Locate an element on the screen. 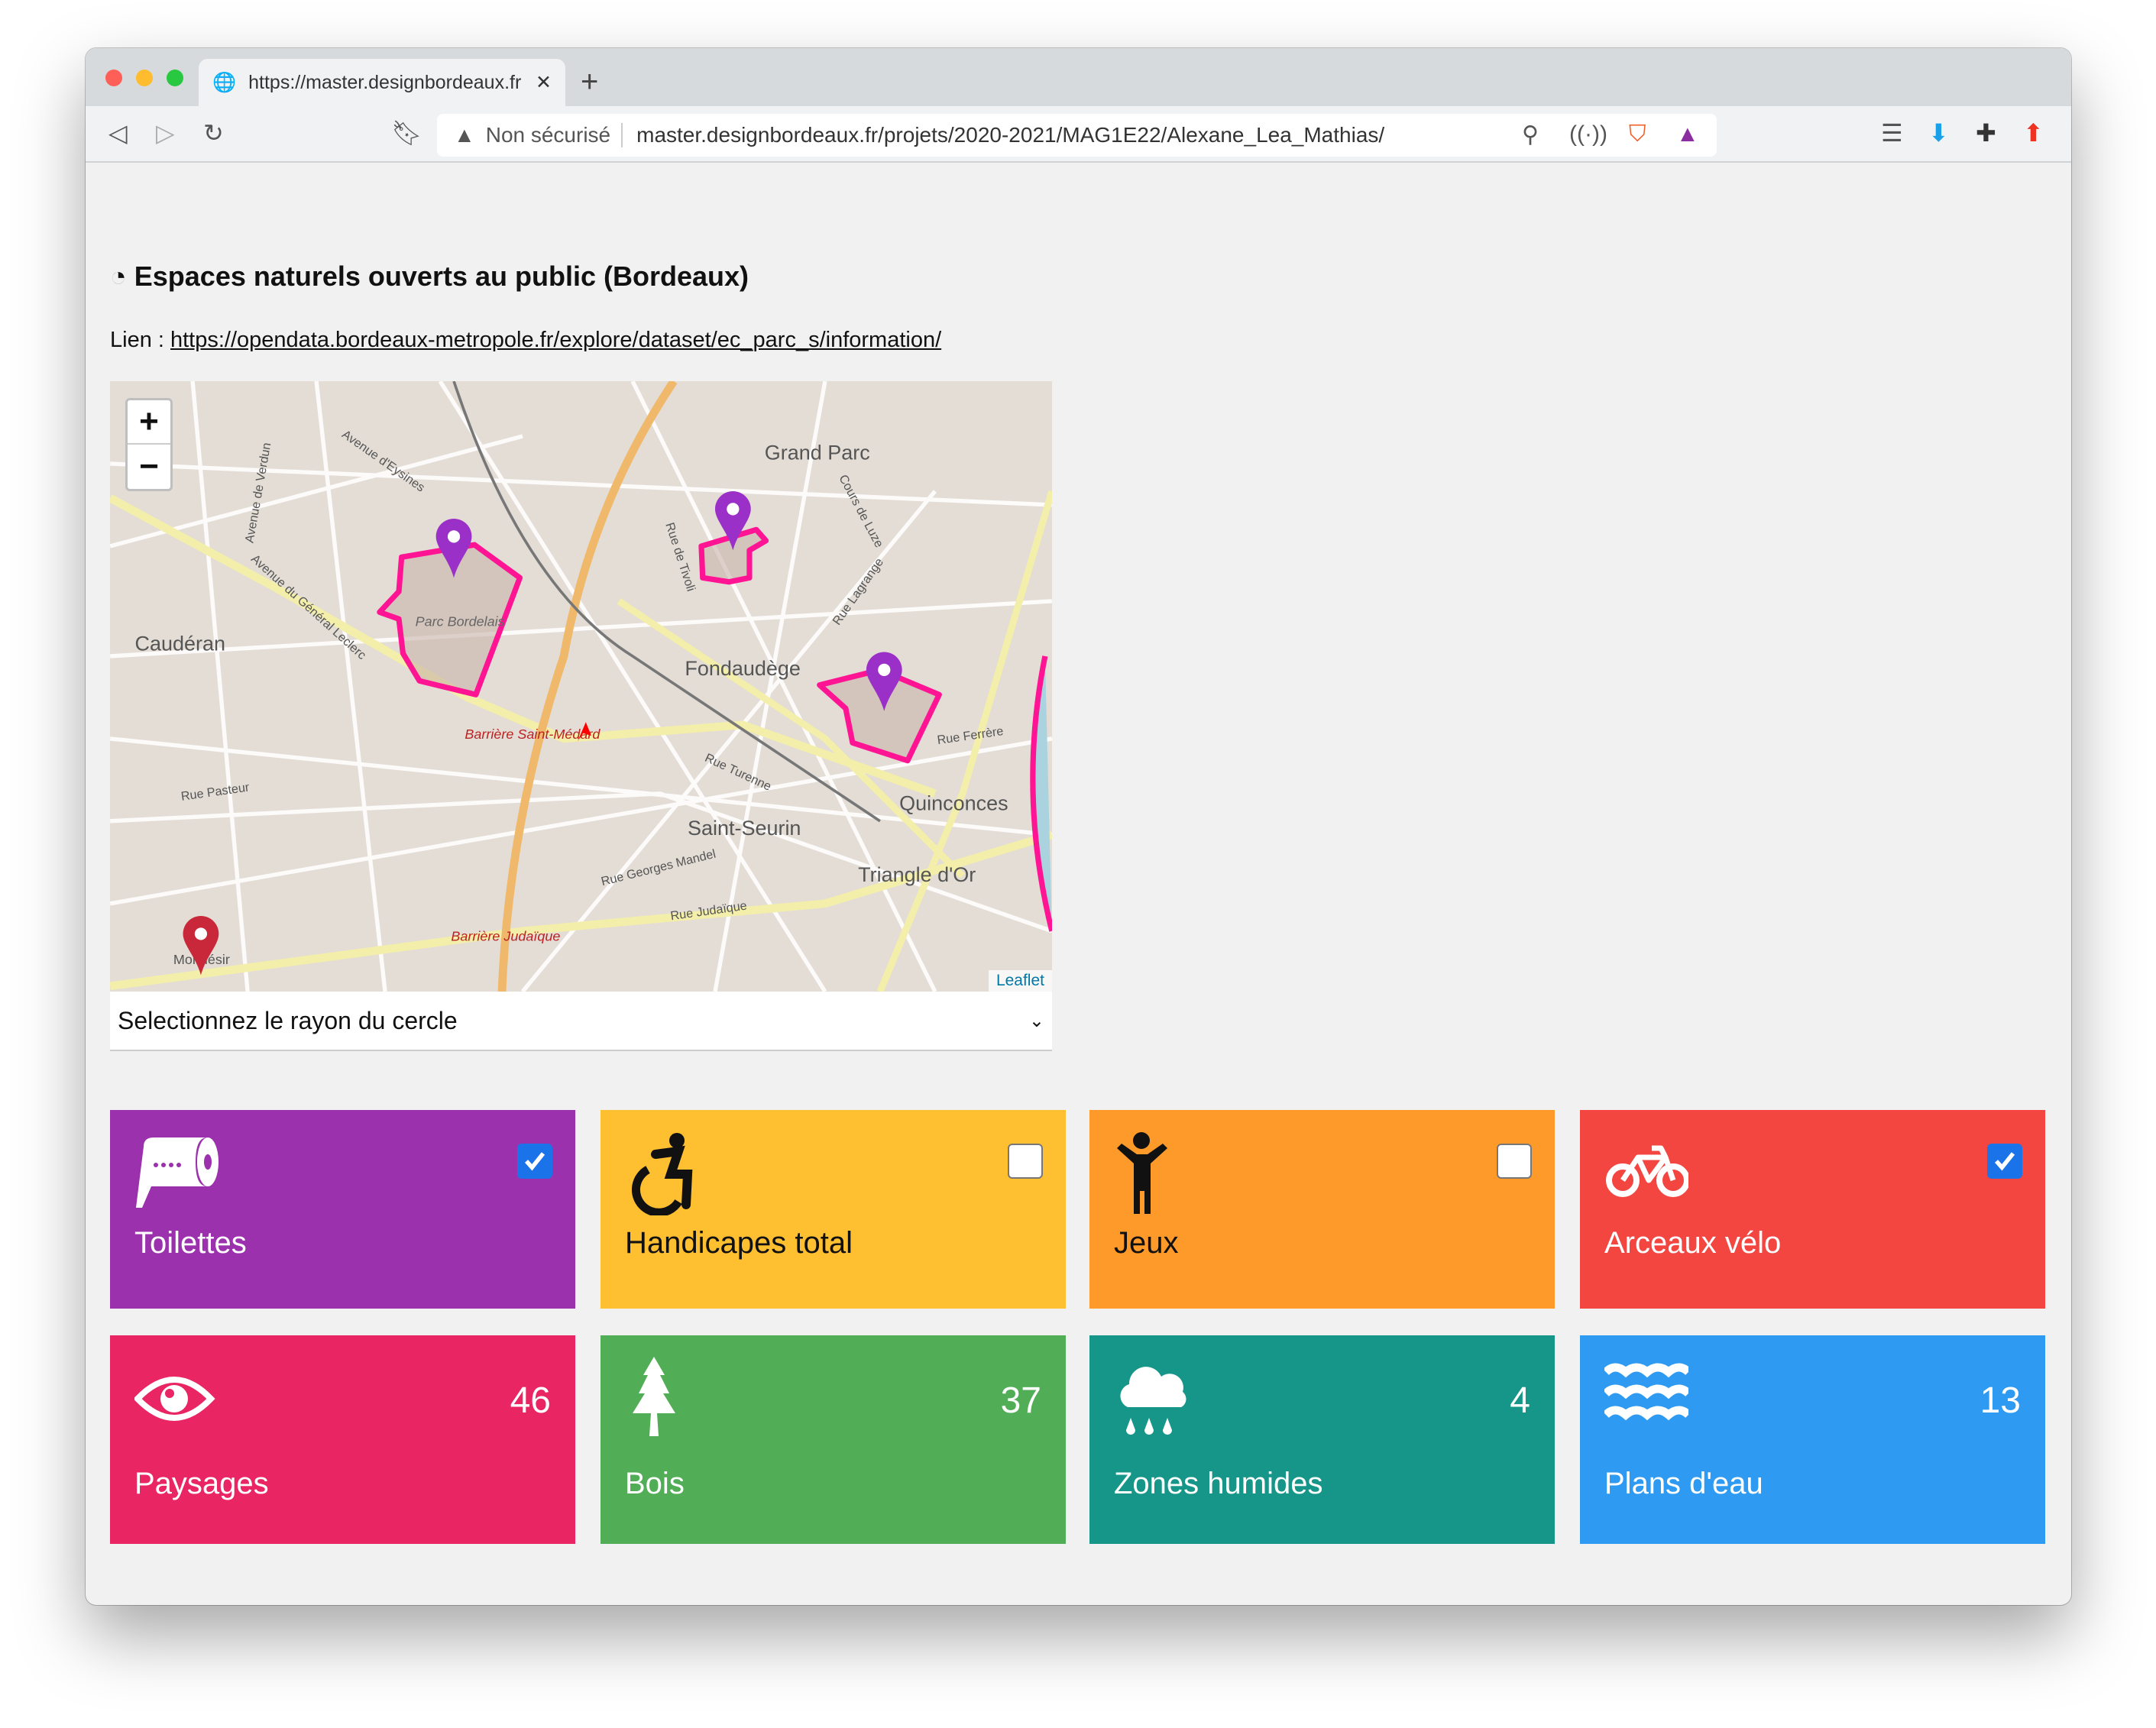  stat-card-zones-humides: 4 Zones humides is located at coordinates (1322, 1439).